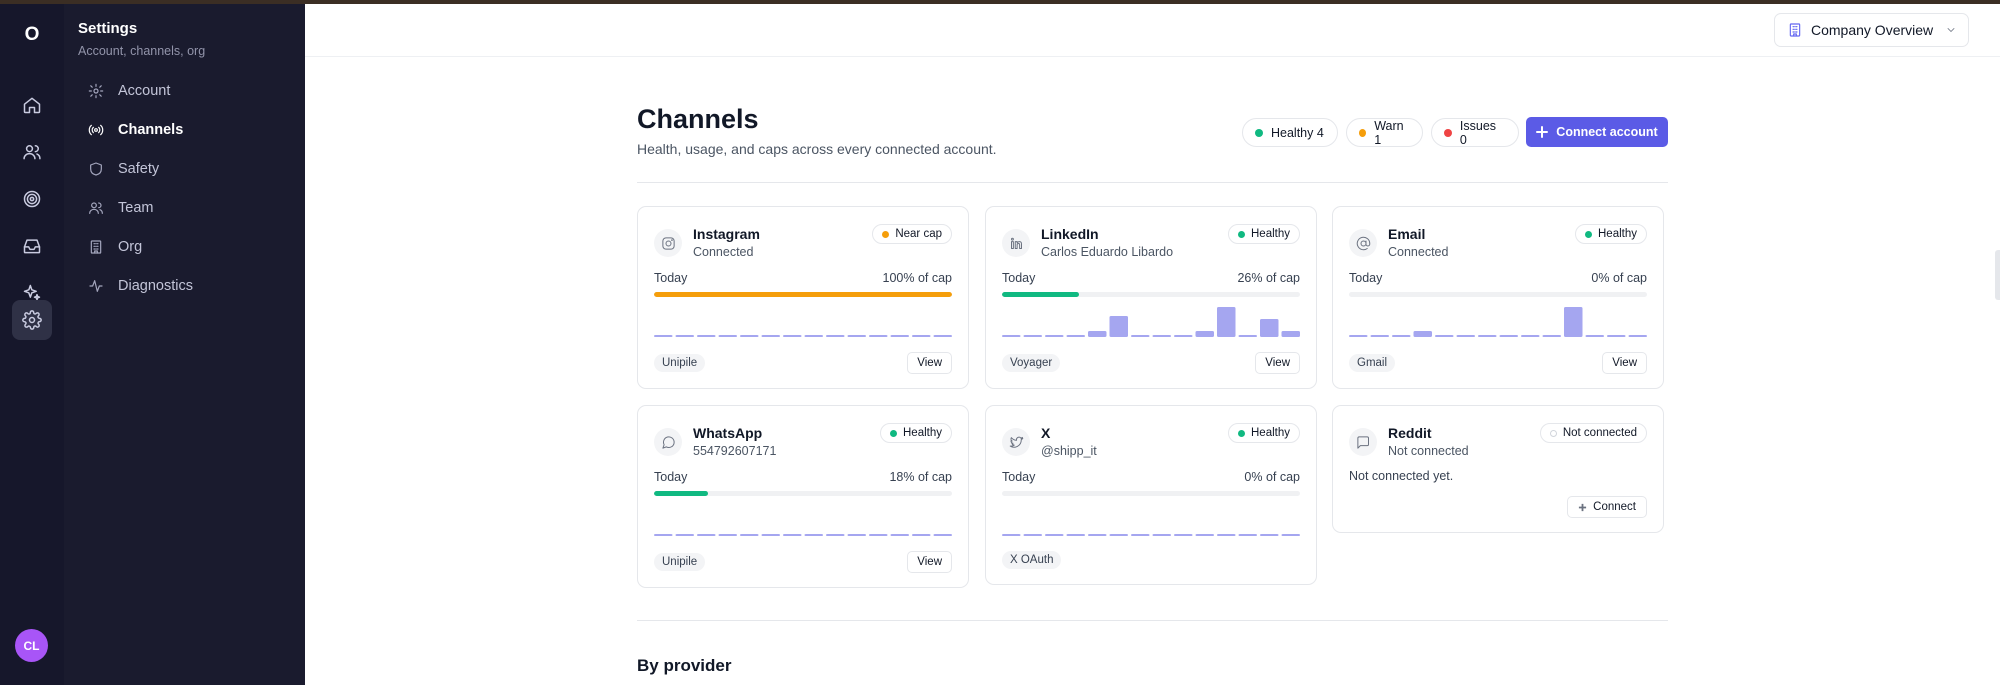  I want to click on channel-name: X, so click(1046, 433).